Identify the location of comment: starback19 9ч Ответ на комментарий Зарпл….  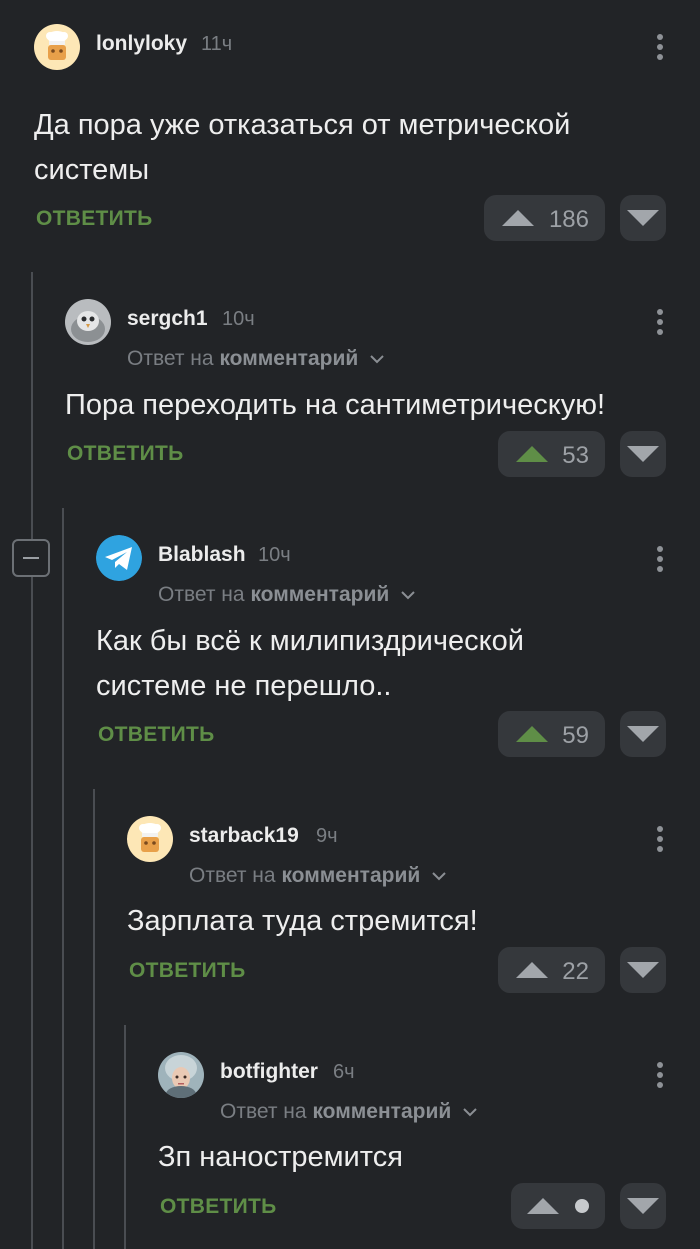
(413, 911).